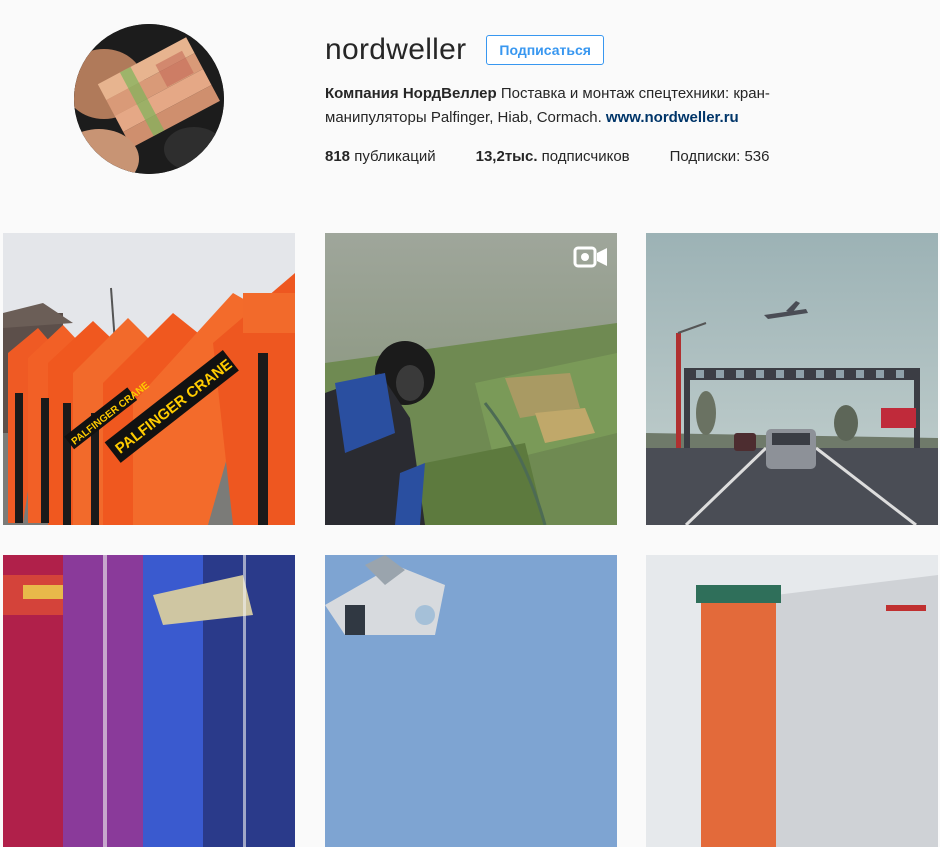 The image size is (940, 847). I want to click on post-tile-highway, so click(792, 379).